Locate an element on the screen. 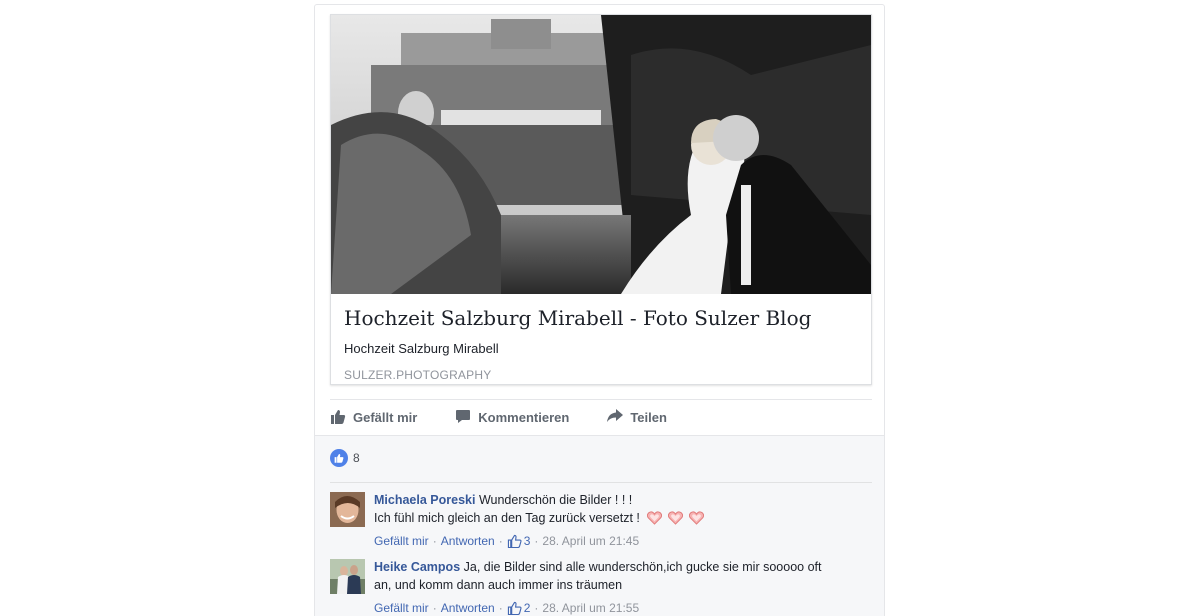 This screenshot has height=616, width=1200. share-arrow-icon is located at coordinates (618, 417).